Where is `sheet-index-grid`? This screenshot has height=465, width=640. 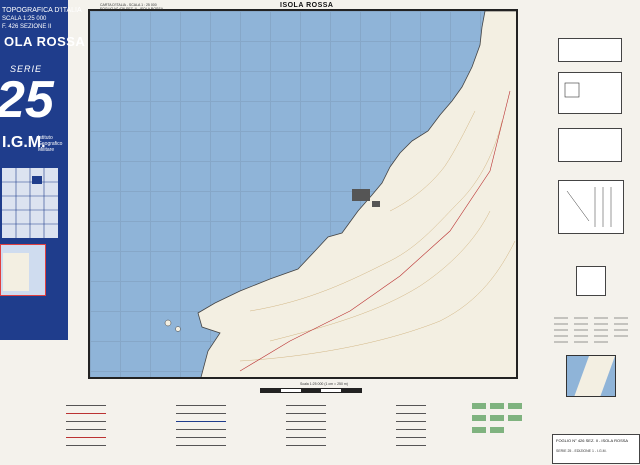 sheet-index-grid is located at coordinates (30, 203).